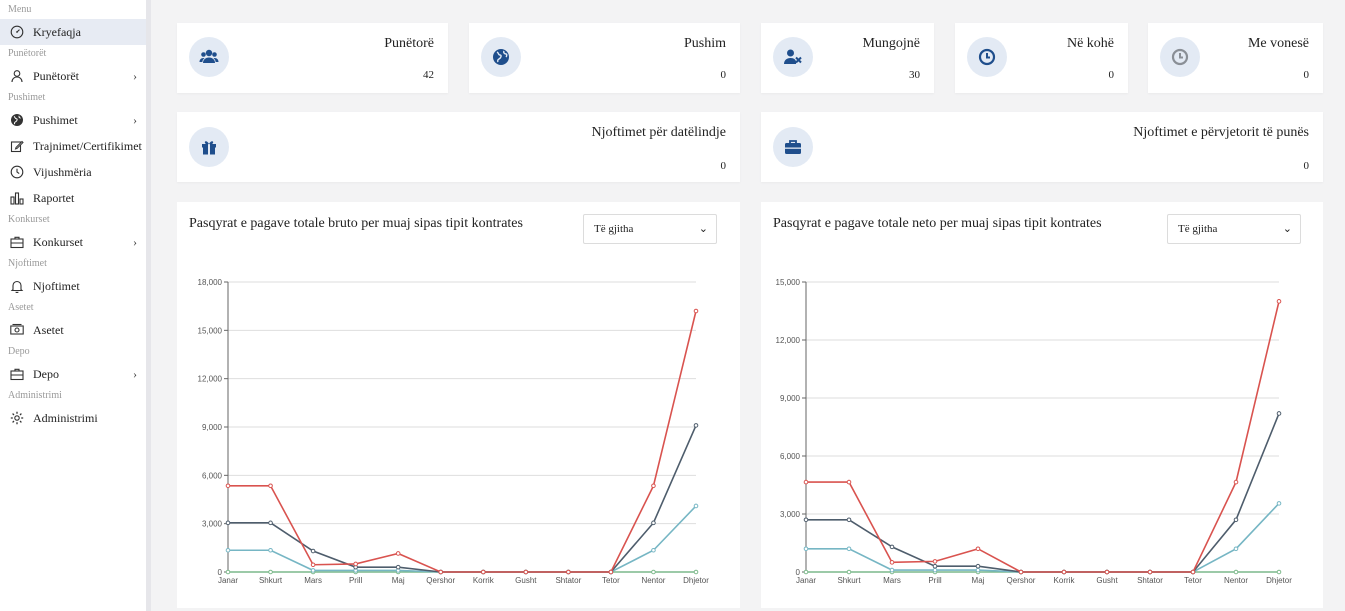  Describe the element at coordinates (54, 197) in the screenshot. I see `sidebar-item-label: Raportet` at that location.